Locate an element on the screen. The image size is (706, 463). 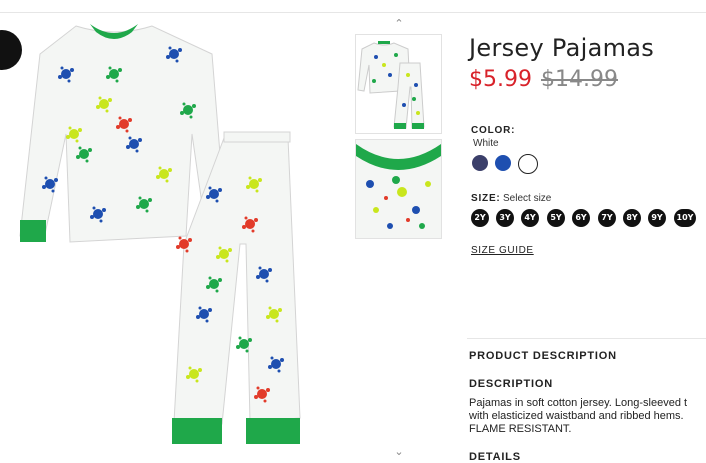
size-option-7y: 7Y is located at coordinates (607, 218).